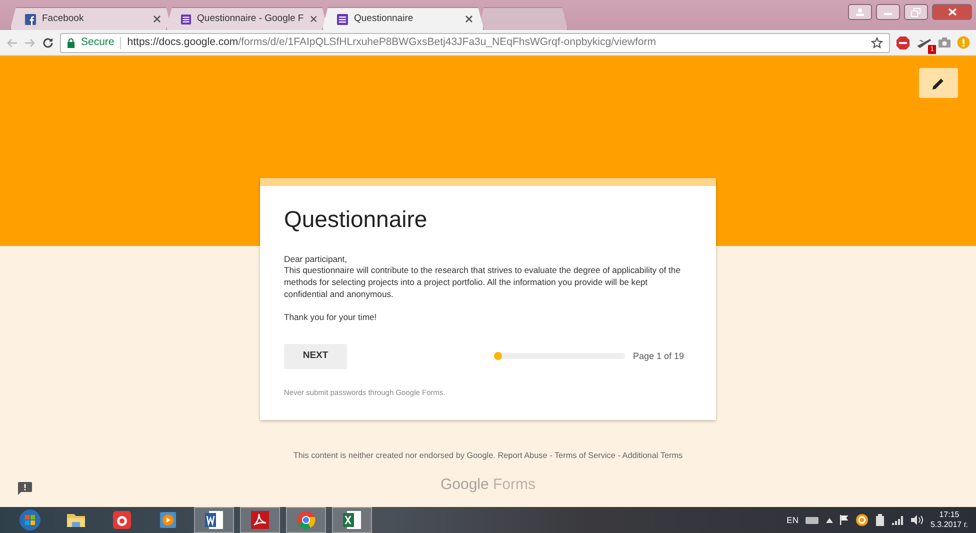 The image size is (976, 533). I want to click on battery-icon, so click(880, 520).